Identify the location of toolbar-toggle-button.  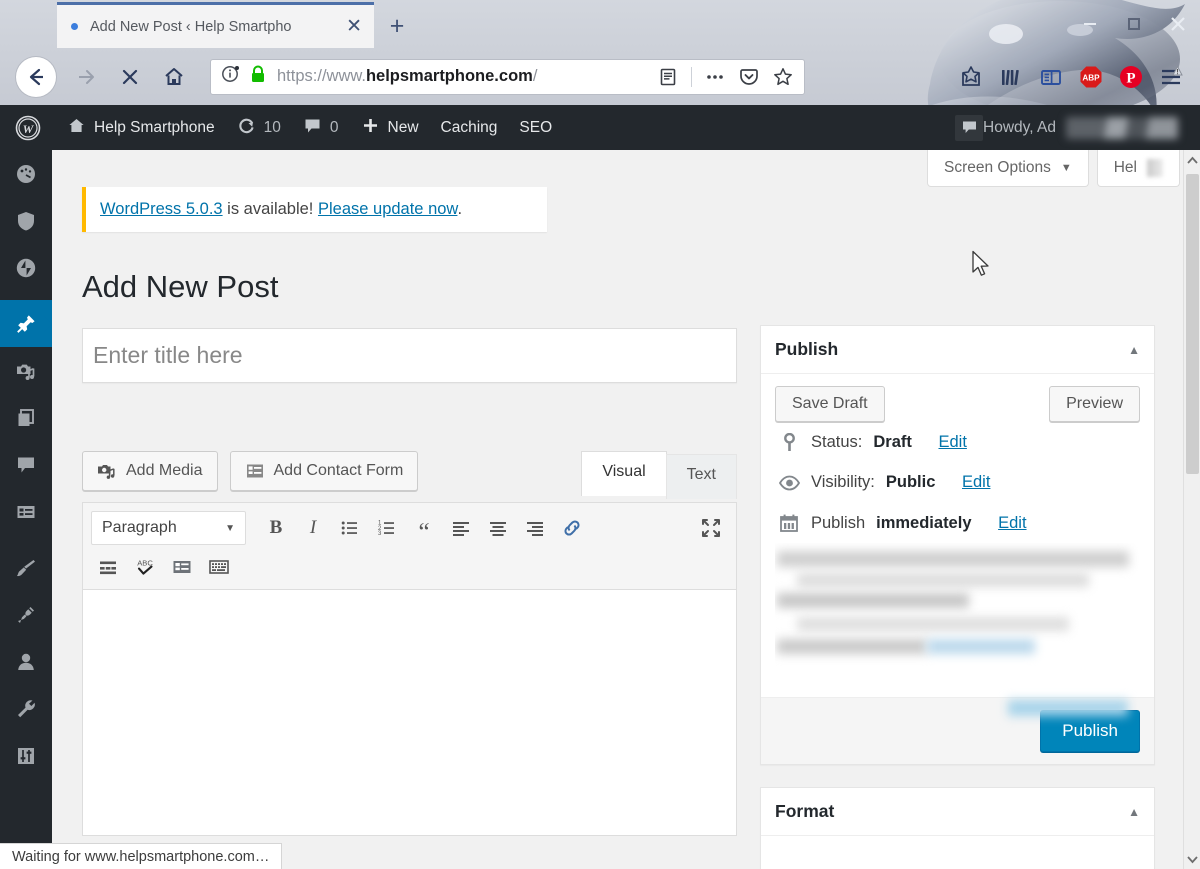
(182, 567).